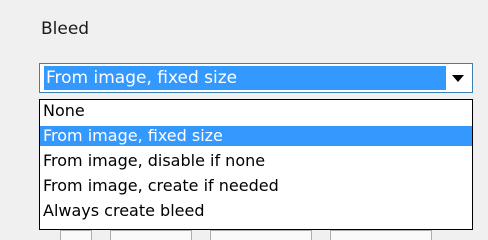 The image size is (488, 240). What do you see at coordinates (256, 136) in the screenshot?
I see `option-from-image-fixed-size: From image, fixed size` at bounding box center [256, 136].